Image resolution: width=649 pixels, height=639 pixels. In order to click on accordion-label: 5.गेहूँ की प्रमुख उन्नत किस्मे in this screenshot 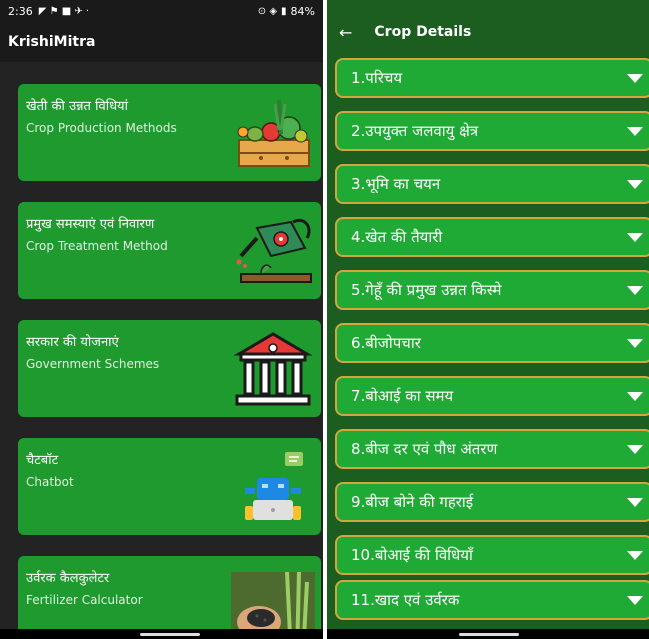, I will do `click(426, 290)`.